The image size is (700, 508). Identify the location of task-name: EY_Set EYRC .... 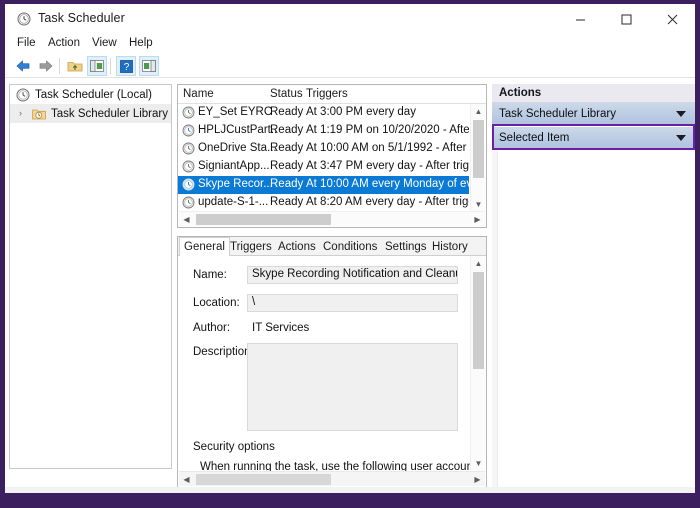
(237, 112).